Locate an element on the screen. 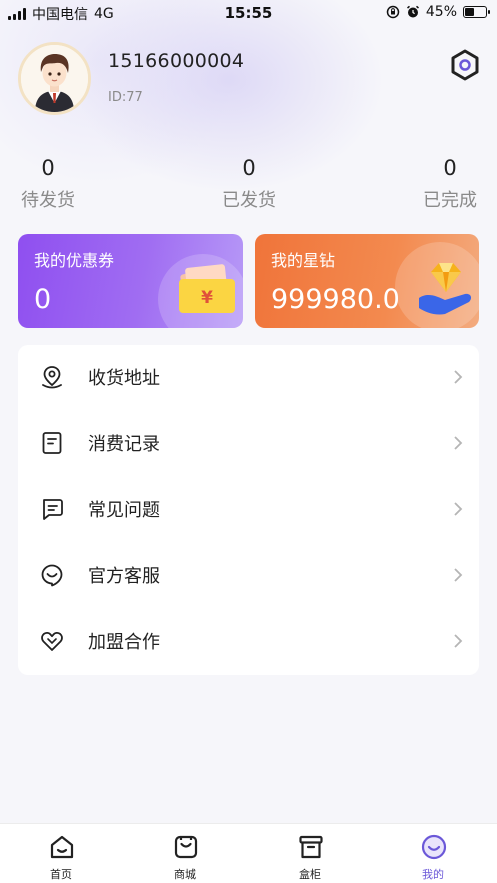 This screenshot has height=883, width=497. location-pin-icon is located at coordinates (52, 377).